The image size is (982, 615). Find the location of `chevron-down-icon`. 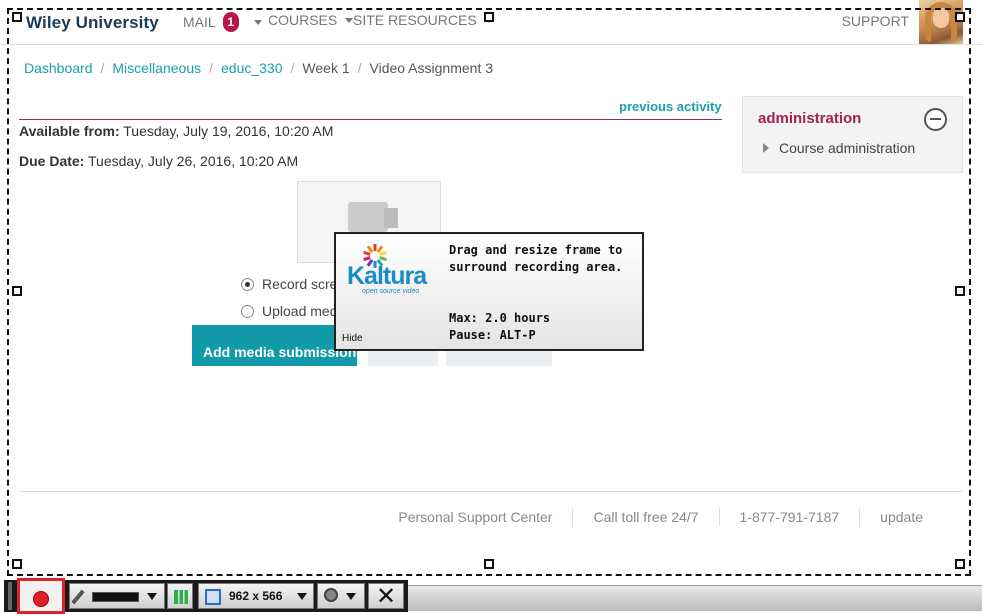

chevron-down-icon is located at coordinates (257, 22).